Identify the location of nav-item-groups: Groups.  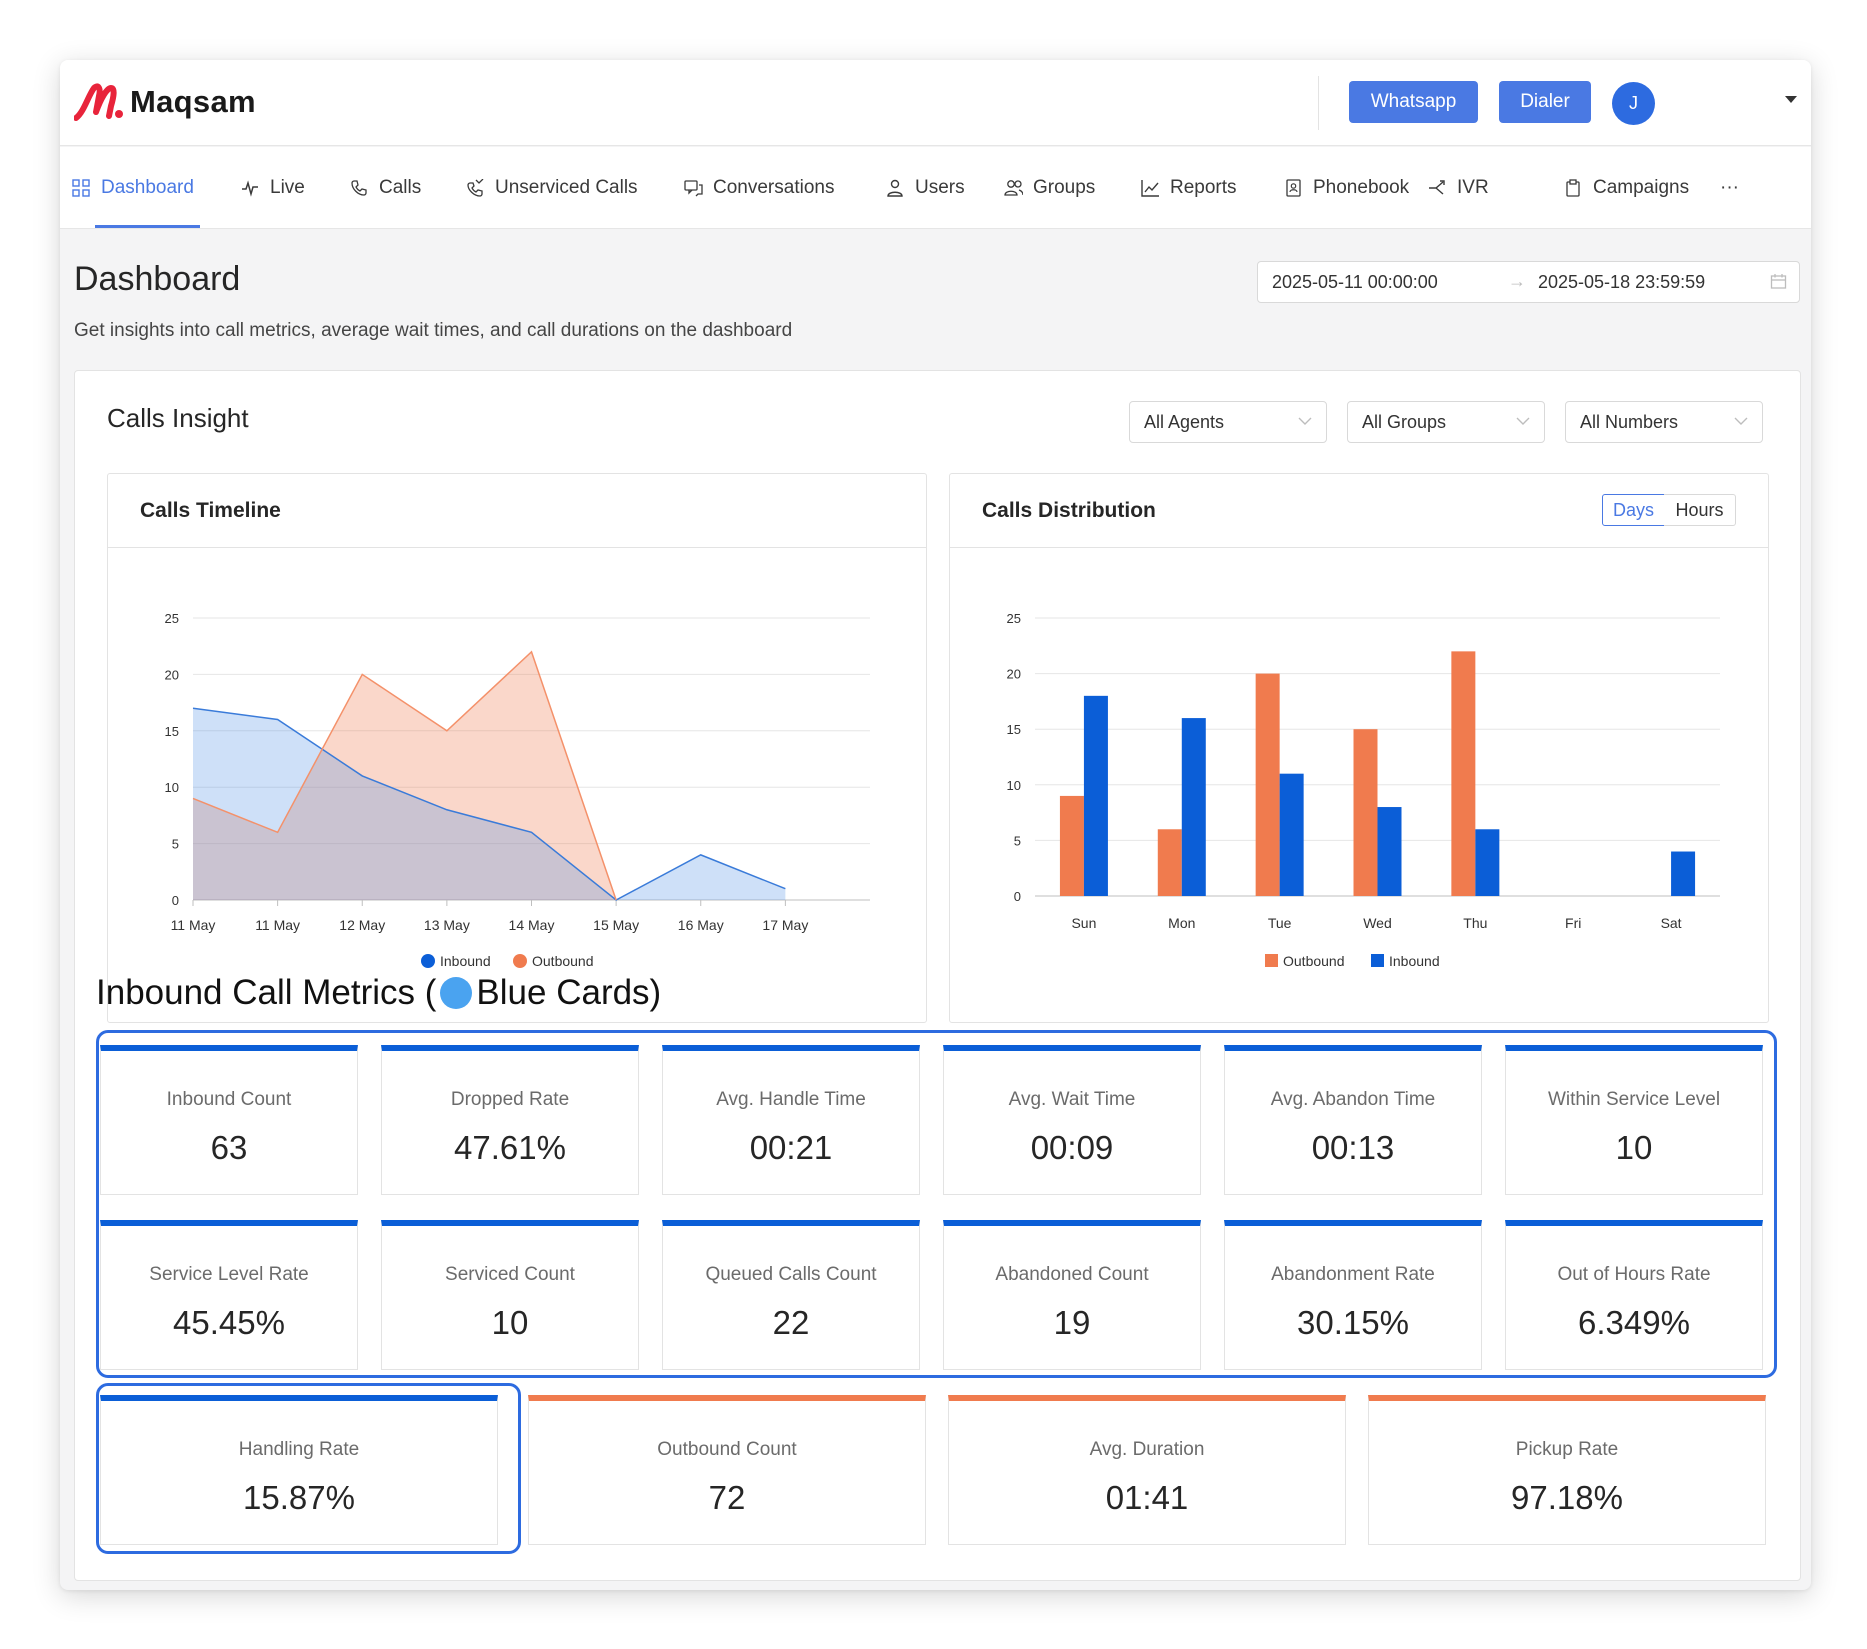
(1049, 188).